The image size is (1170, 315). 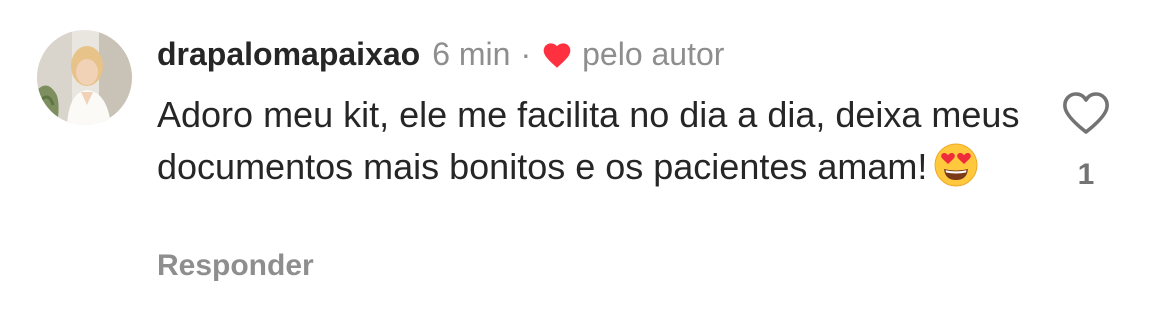 I want to click on reply-button: Responder, so click(x=235, y=266).